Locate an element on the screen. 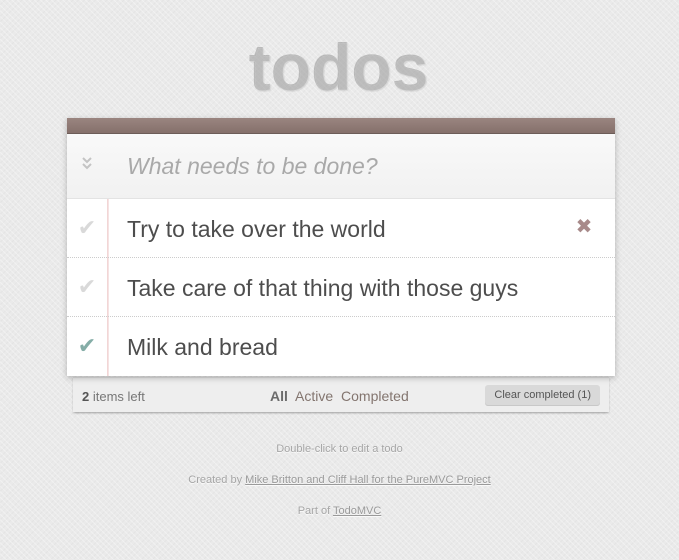  filter-completed: Completed is located at coordinates (375, 396).